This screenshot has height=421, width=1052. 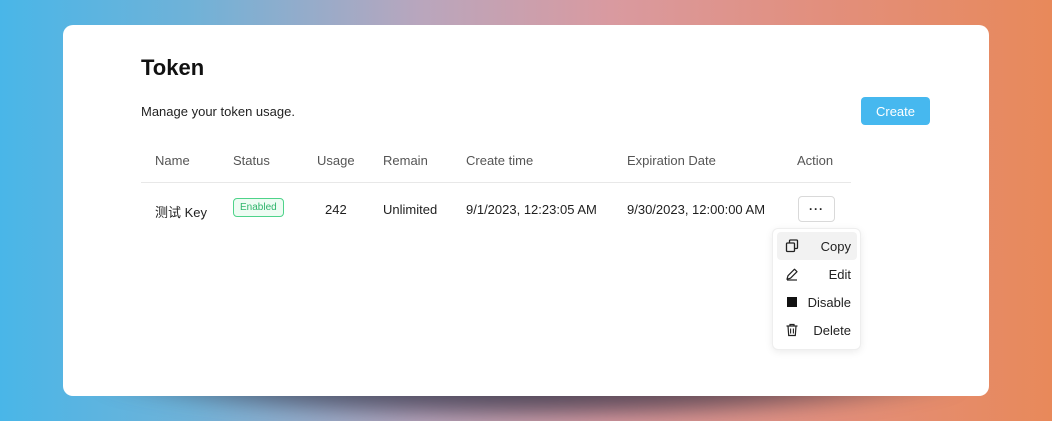 What do you see at coordinates (792, 274) in the screenshot?
I see `pen-icon` at bounding box center [792, 274].